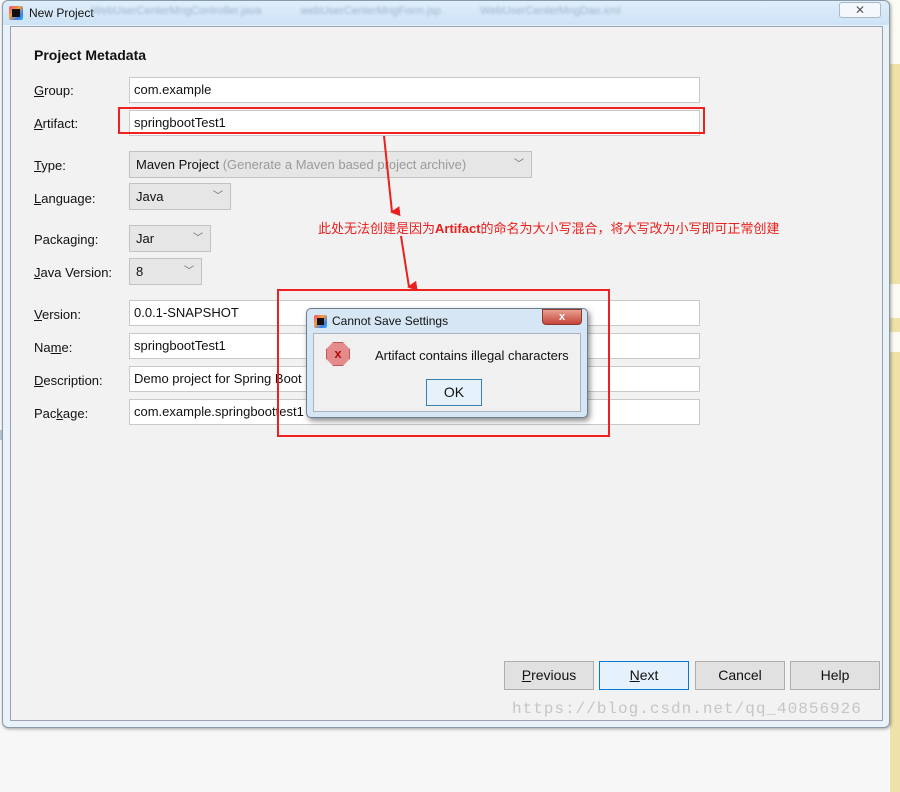 The width and height of the screenshot is (900, 792). What do you see at coordinates (835, 675) in the screenshot?
I see `help-button: Help` at bounding box center [835, 675].